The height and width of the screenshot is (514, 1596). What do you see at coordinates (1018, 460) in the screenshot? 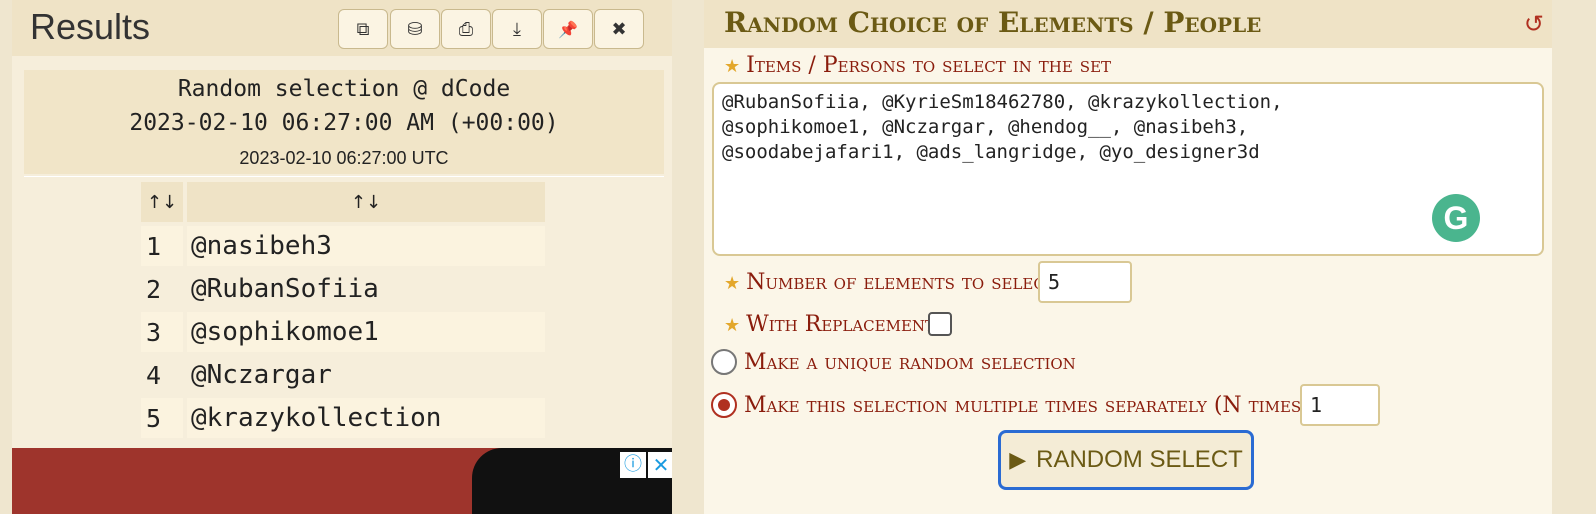
I see `play-icon: ▶` at bounding box center [1018, 460].